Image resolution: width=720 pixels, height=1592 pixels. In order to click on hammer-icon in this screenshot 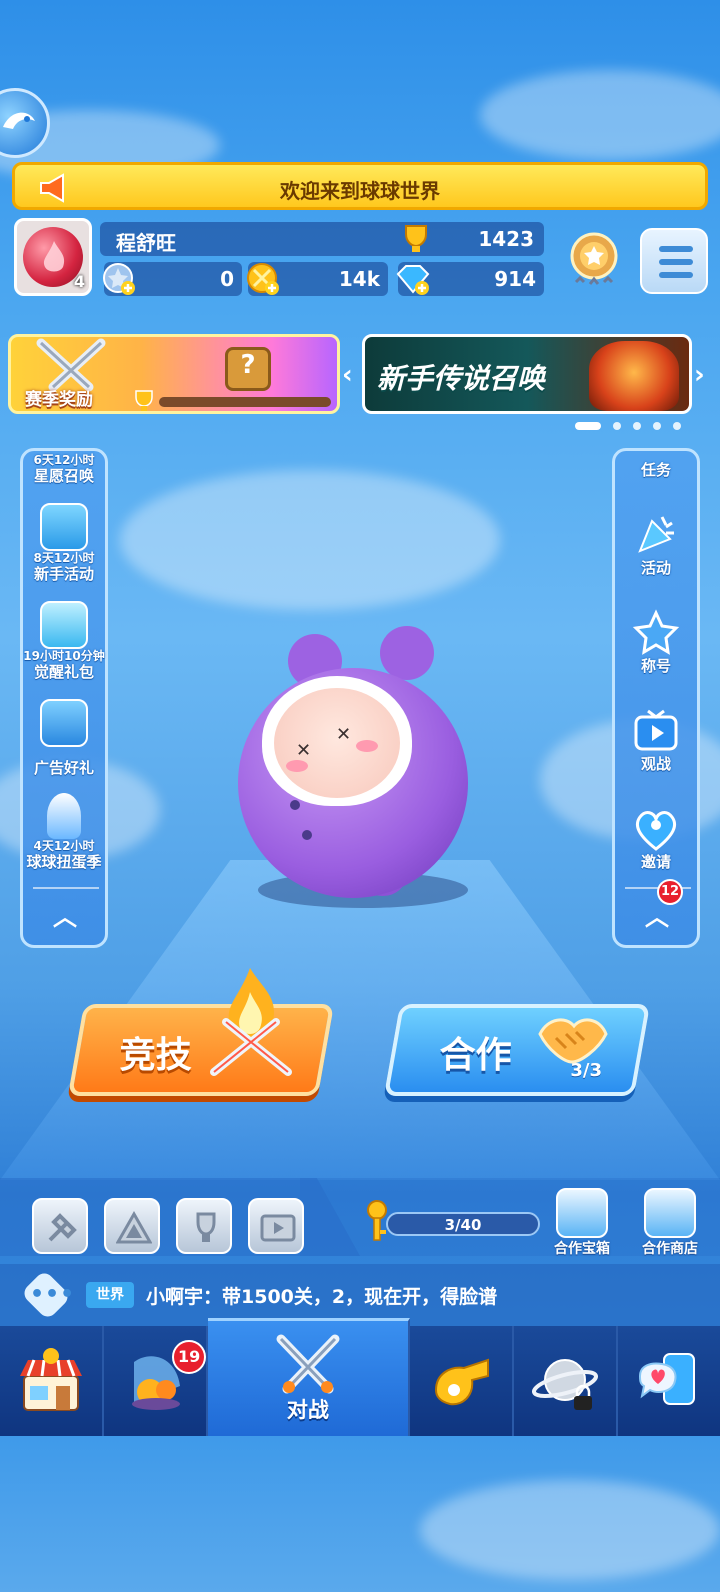, I will do `click(62, 1227)`.